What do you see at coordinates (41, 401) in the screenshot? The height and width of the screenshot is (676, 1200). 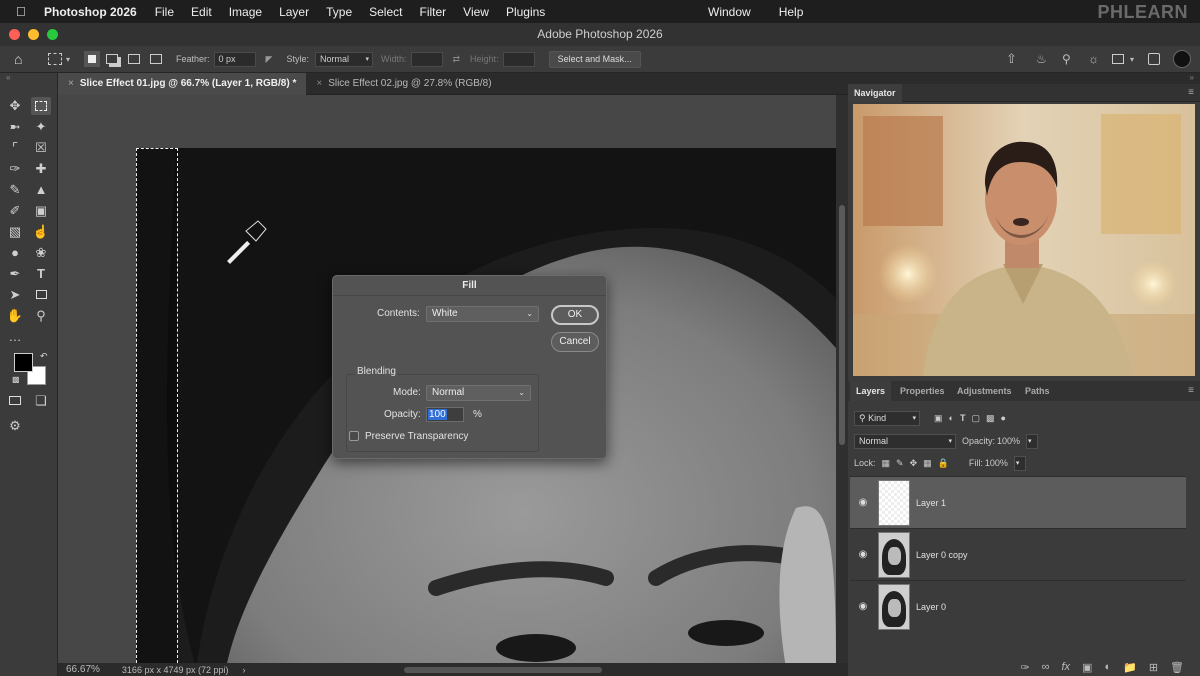 I see `screen-mode-icon: ❏` at bounding box center [41, 401].